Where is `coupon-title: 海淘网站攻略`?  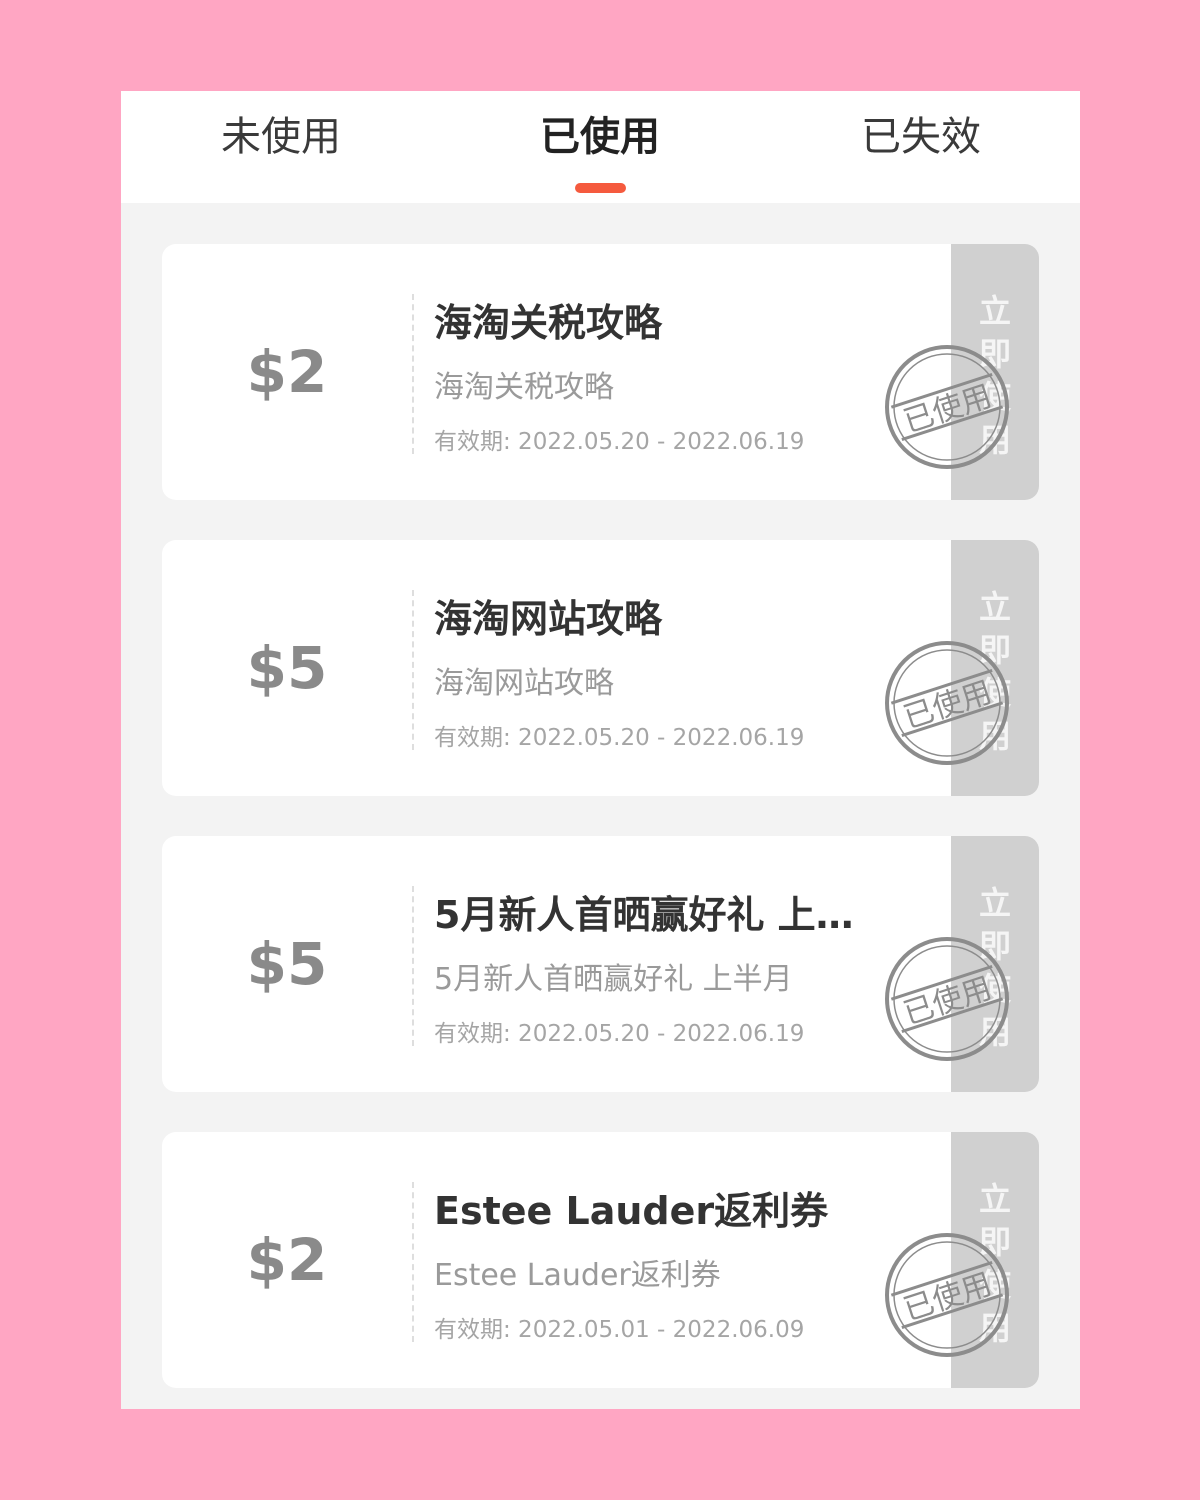 coupon-title: 海淘网站攻略 is located at coordinates (548, 619).